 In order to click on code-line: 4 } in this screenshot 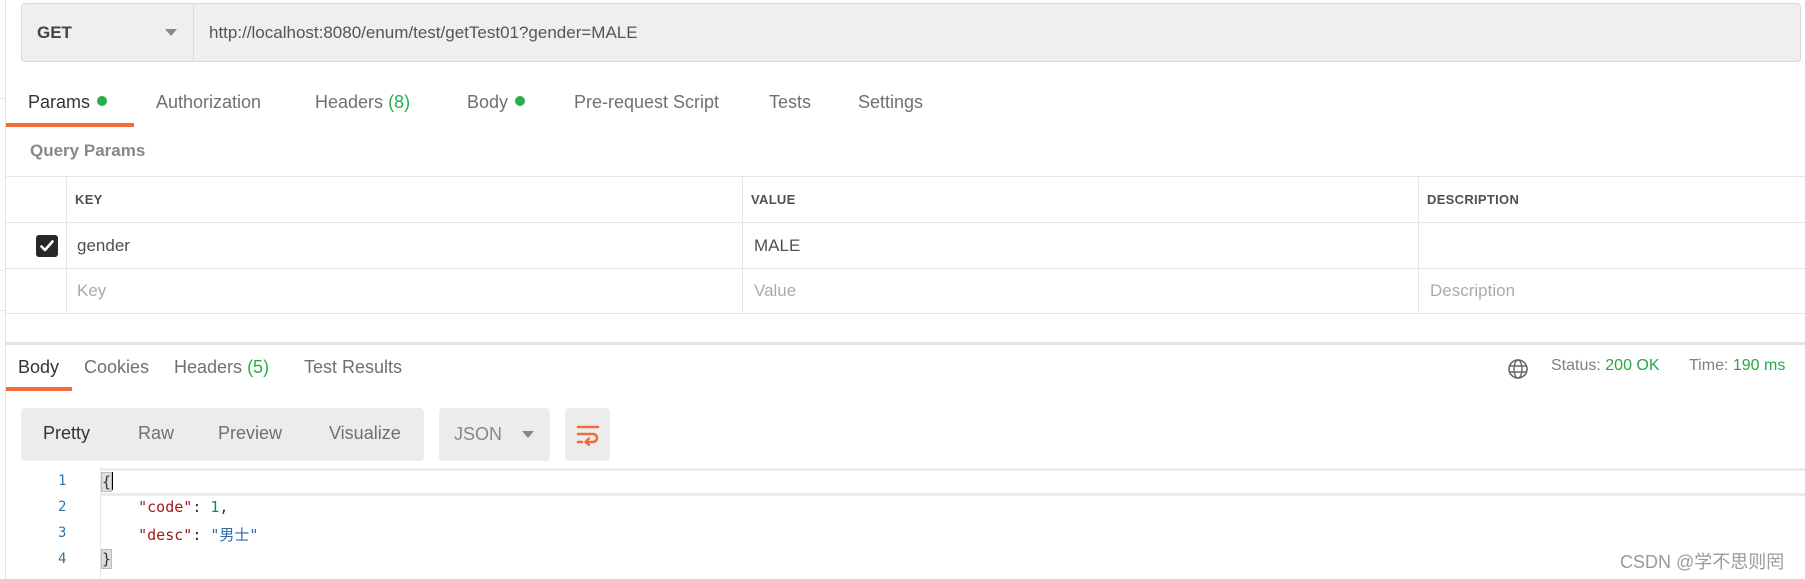, I will do `click(905, 559)`.